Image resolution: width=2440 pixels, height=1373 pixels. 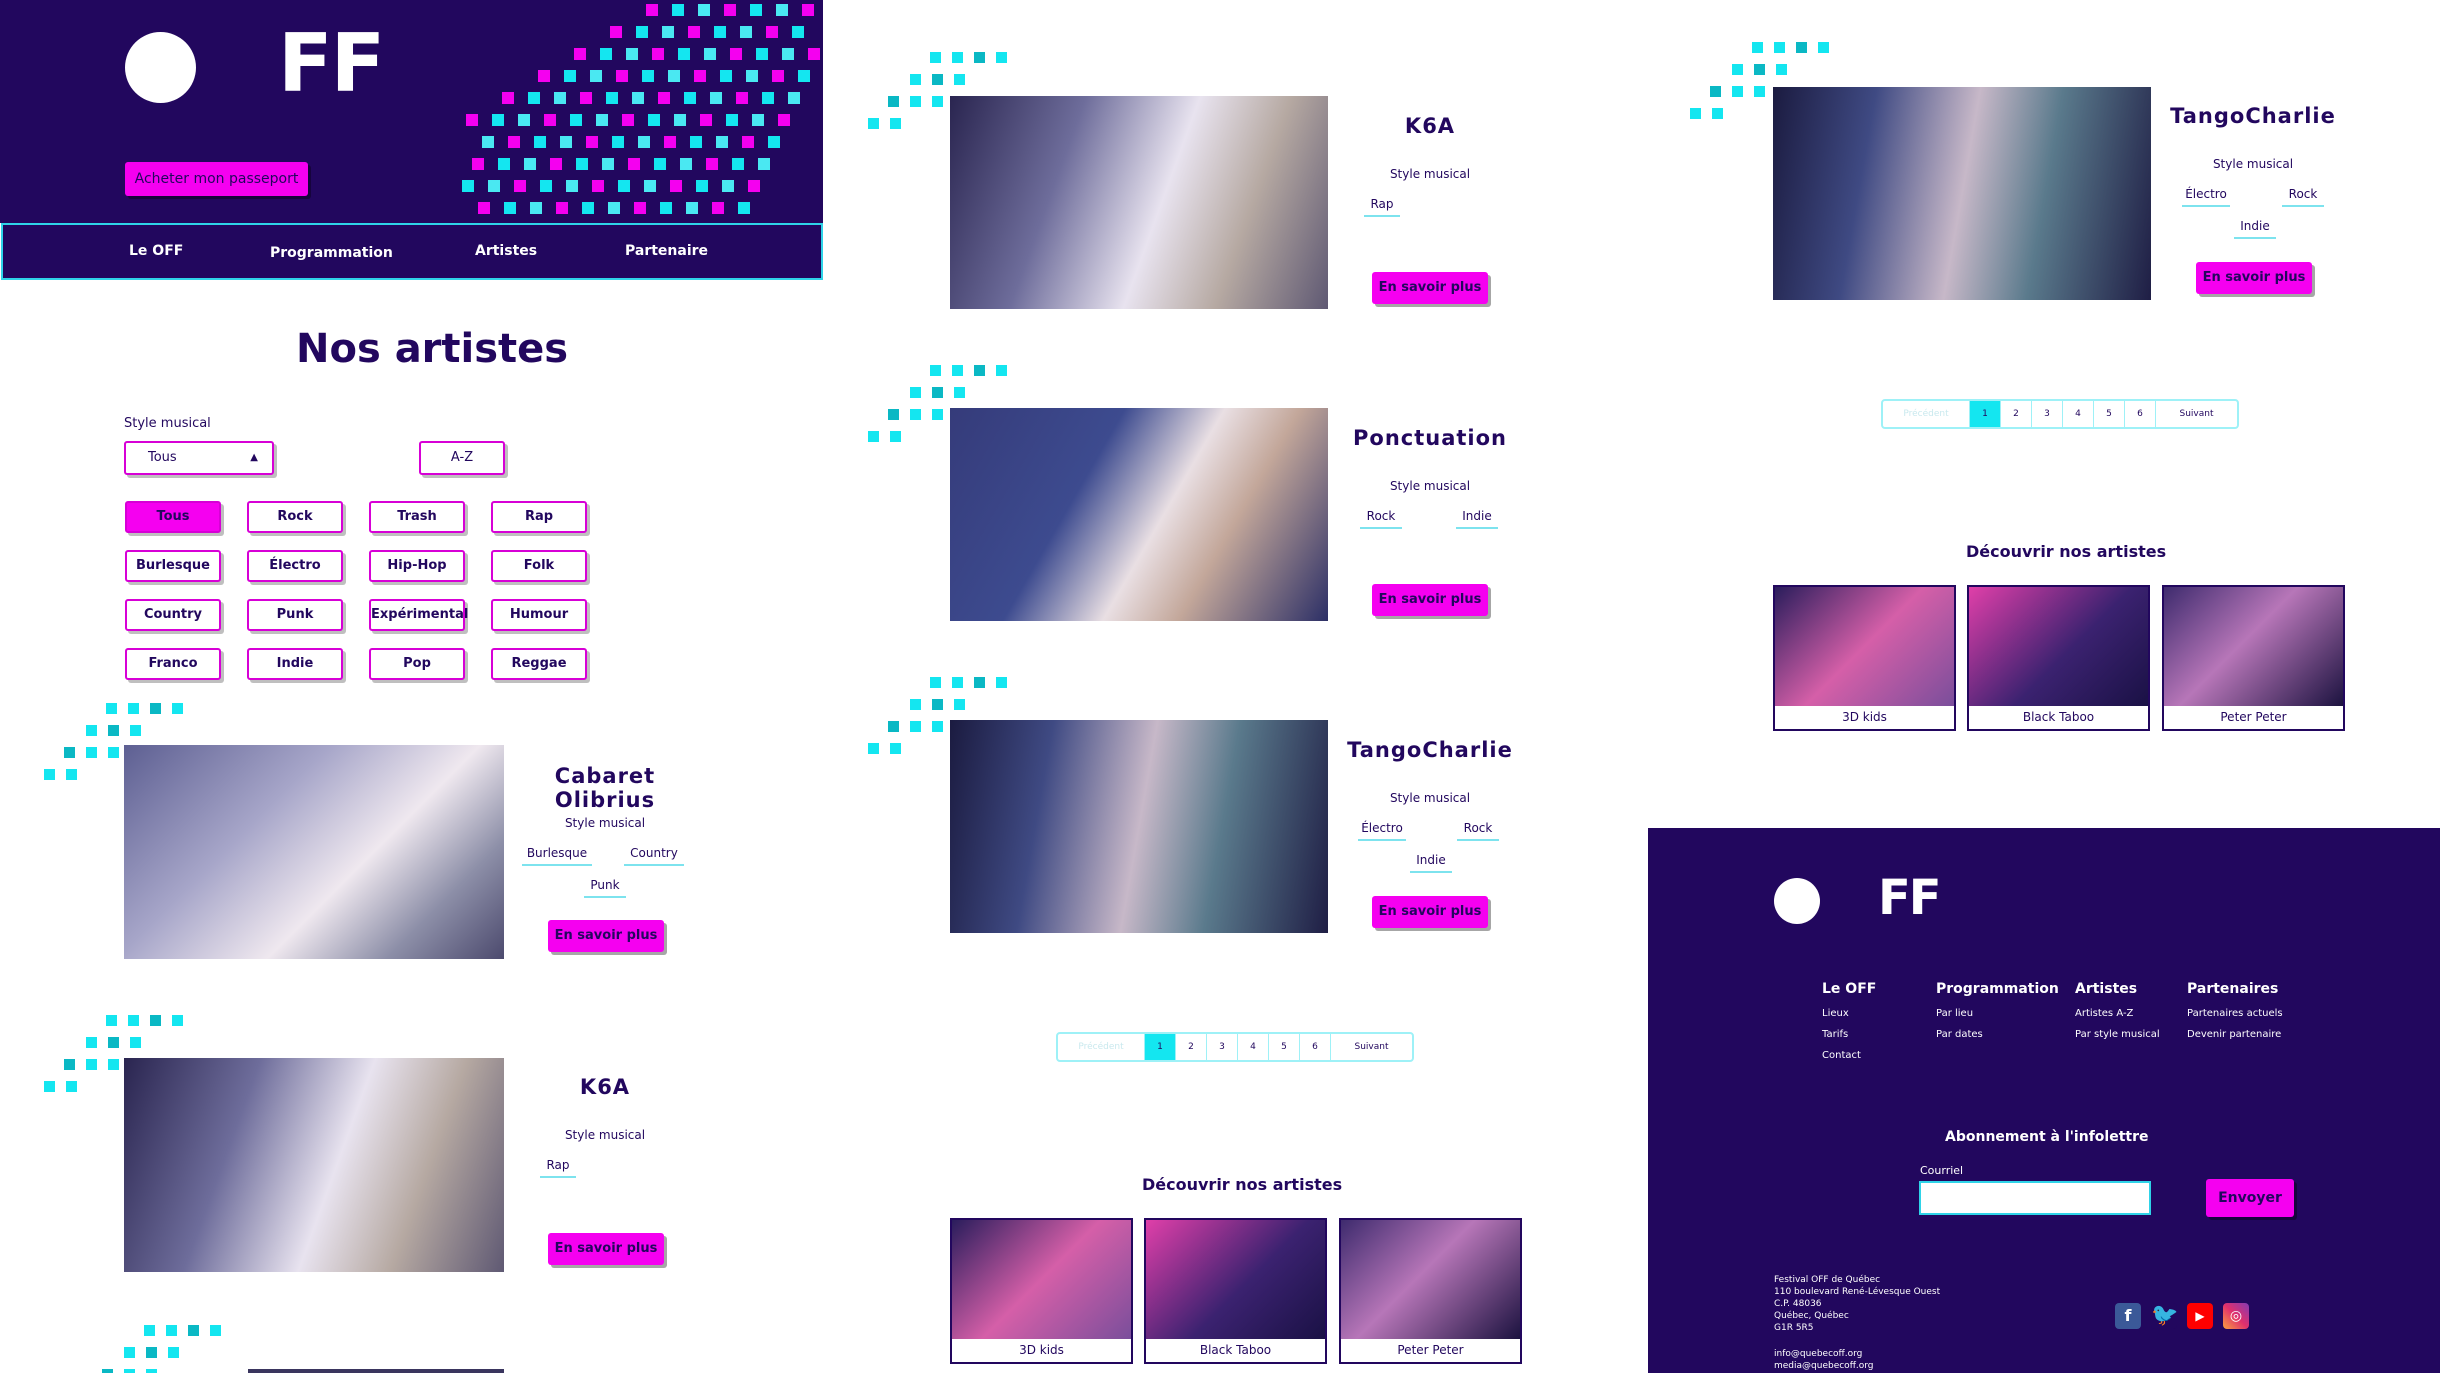 I want to click on tag-rock-3: Rock, so click(x=2303, y=197).